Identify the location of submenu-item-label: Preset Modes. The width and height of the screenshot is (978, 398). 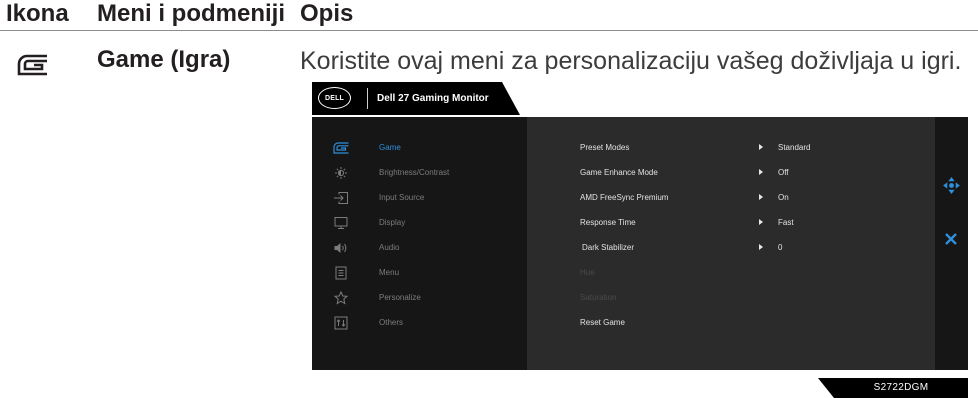
(605, 147).